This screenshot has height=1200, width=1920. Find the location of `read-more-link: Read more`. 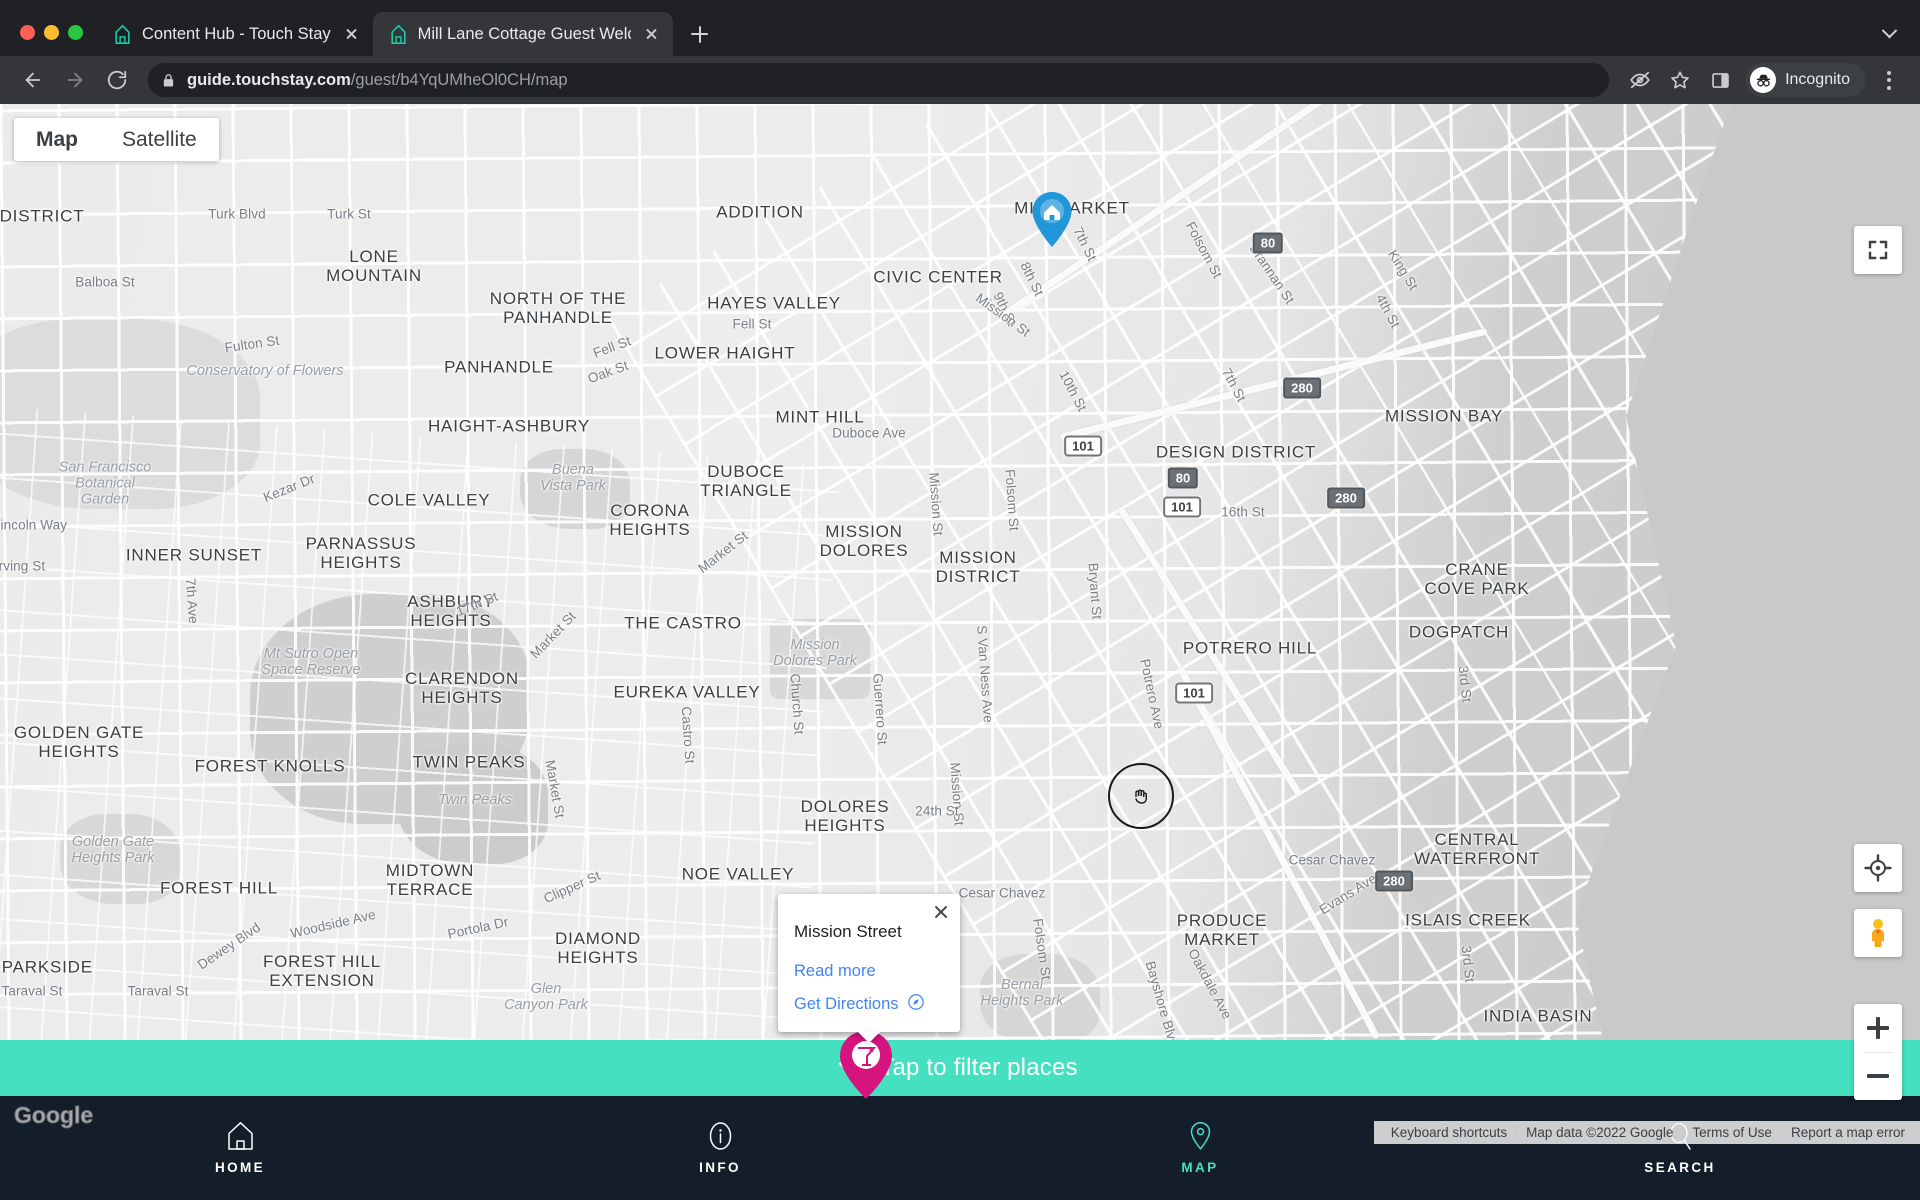

read-more-link: Read more is located at coordinates (869, 971).